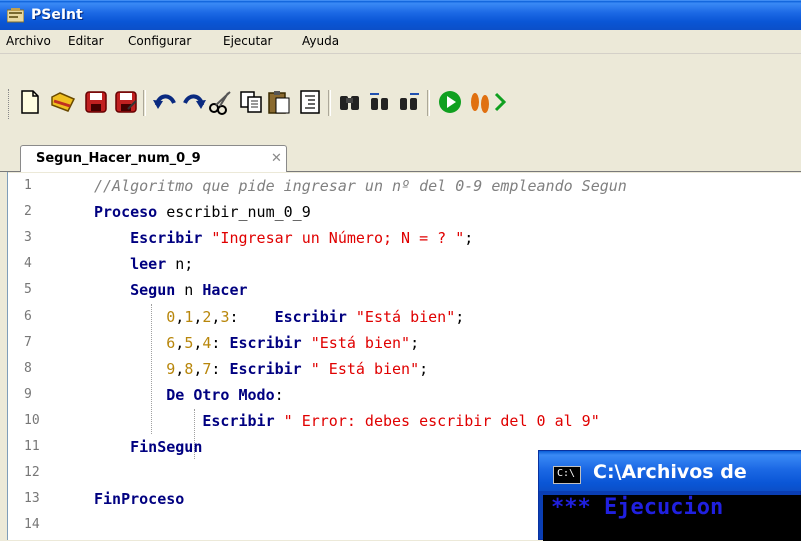  What do you see at coordinates (320, 41) in the screenshot?
I see `menu-ayuda: Ayuda` at bounding box center [320, 41].